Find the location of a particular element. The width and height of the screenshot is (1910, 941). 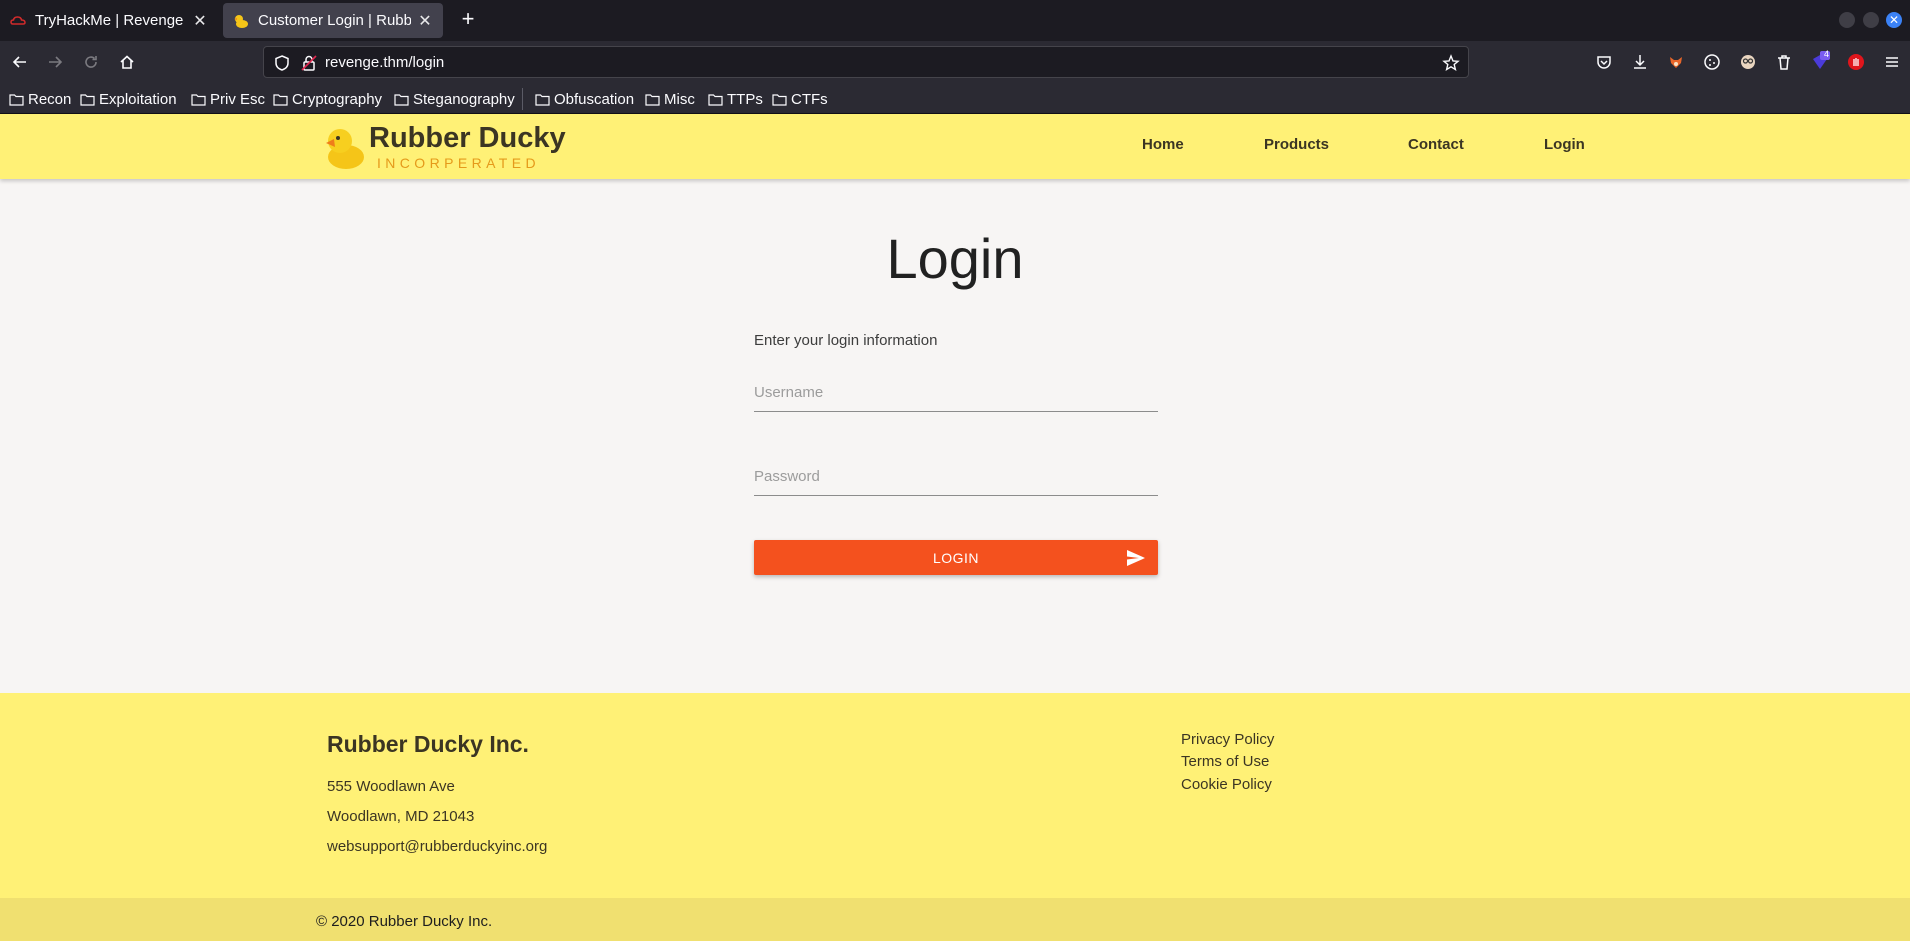

menu-icon is located at coordinates (1892, 62).